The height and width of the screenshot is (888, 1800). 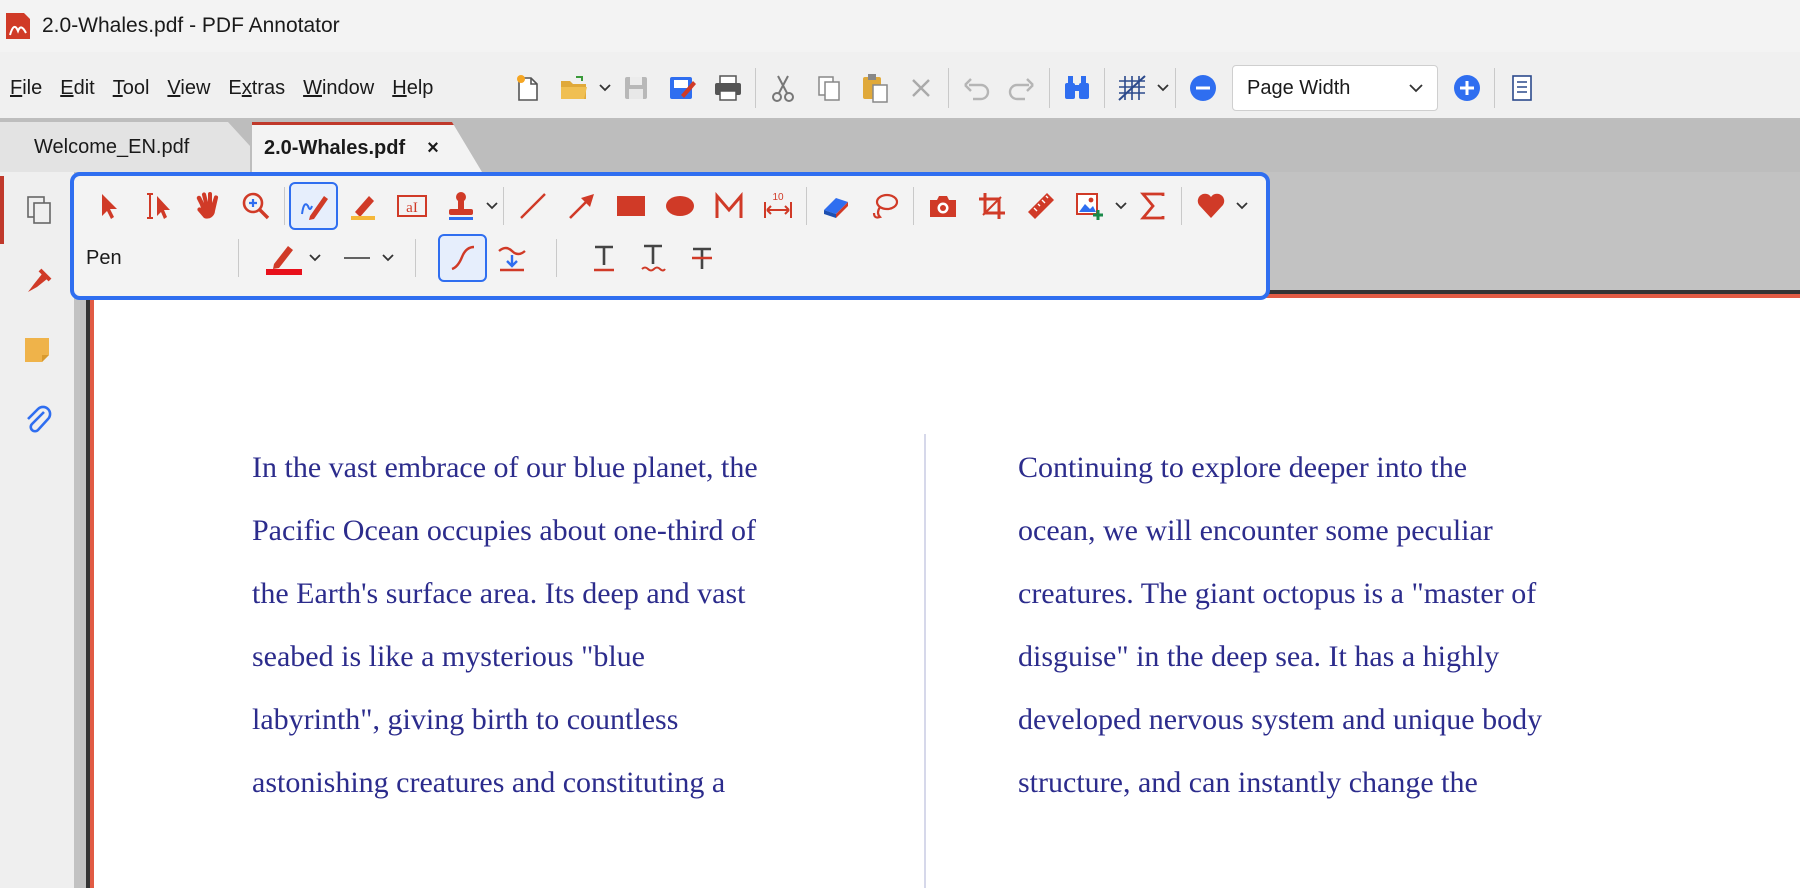 I want to click on menu-tool: Tool, so click(x=131, y=88).